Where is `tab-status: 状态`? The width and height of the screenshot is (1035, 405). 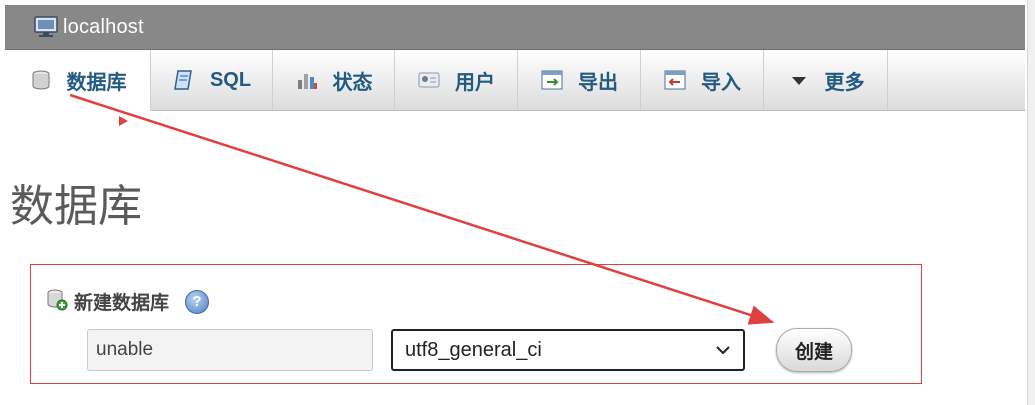 tab-status: 状态 is located at coordinates (334, 80).